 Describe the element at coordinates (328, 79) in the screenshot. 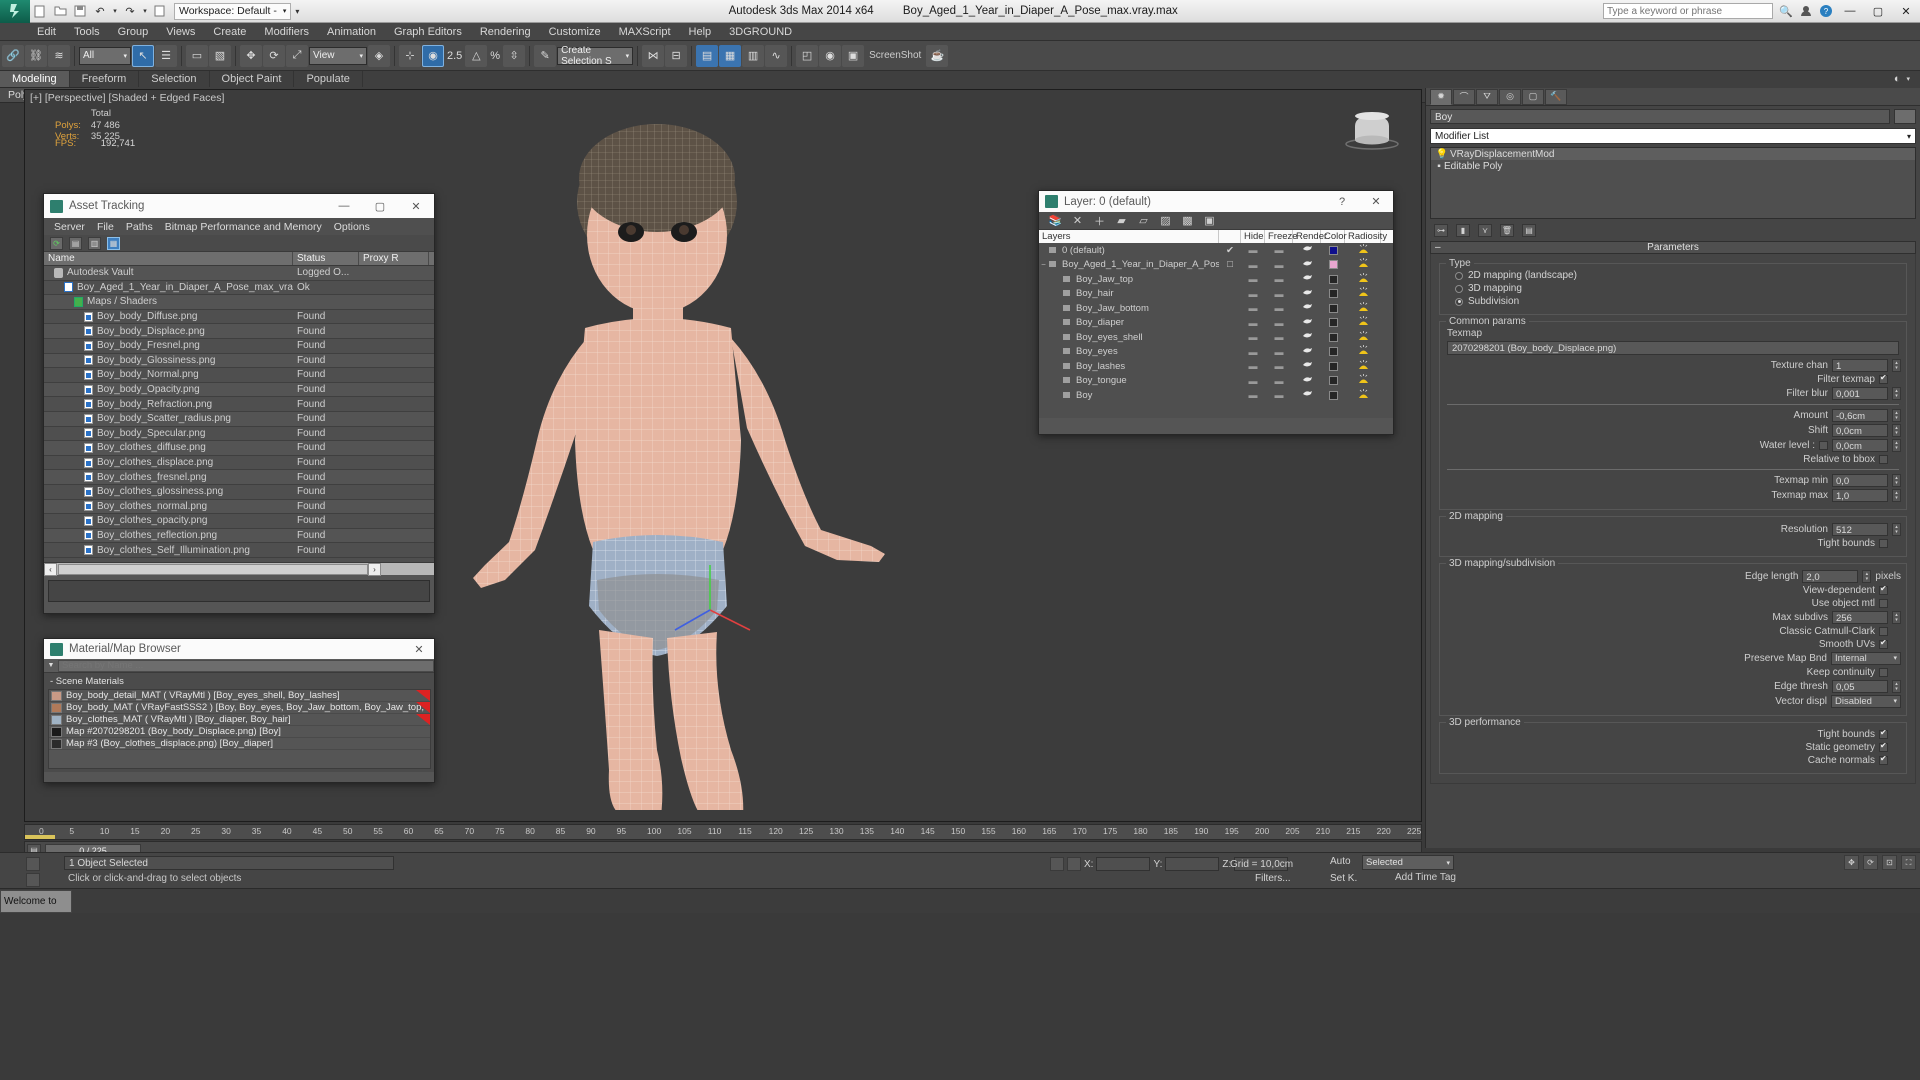

I see `ribbon-tab-populate: Populate` at that location.